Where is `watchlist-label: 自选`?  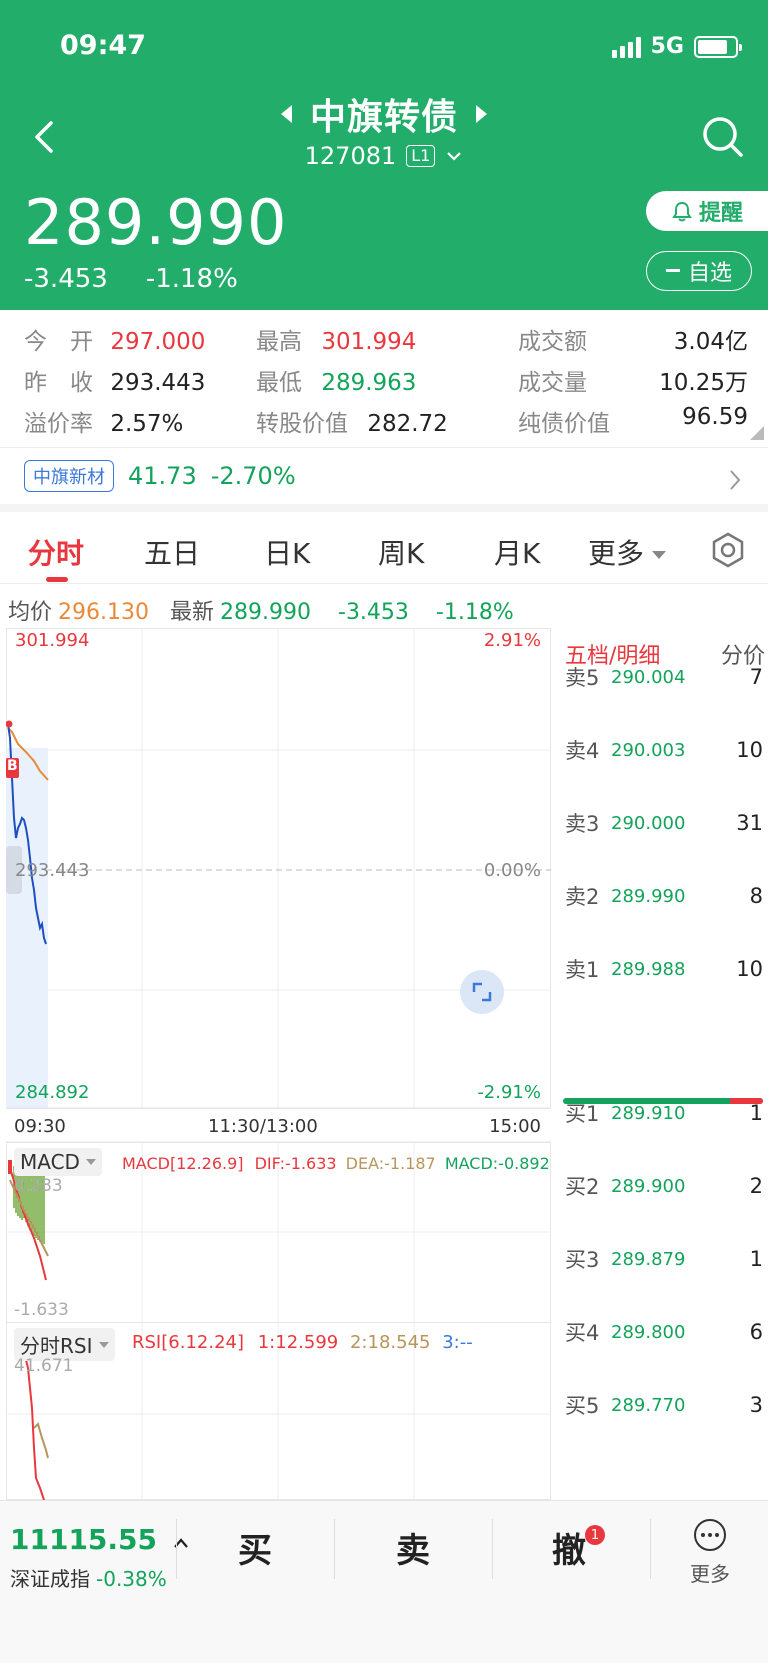 watchlist-label: 自选 is located at coordinates (709, 273).